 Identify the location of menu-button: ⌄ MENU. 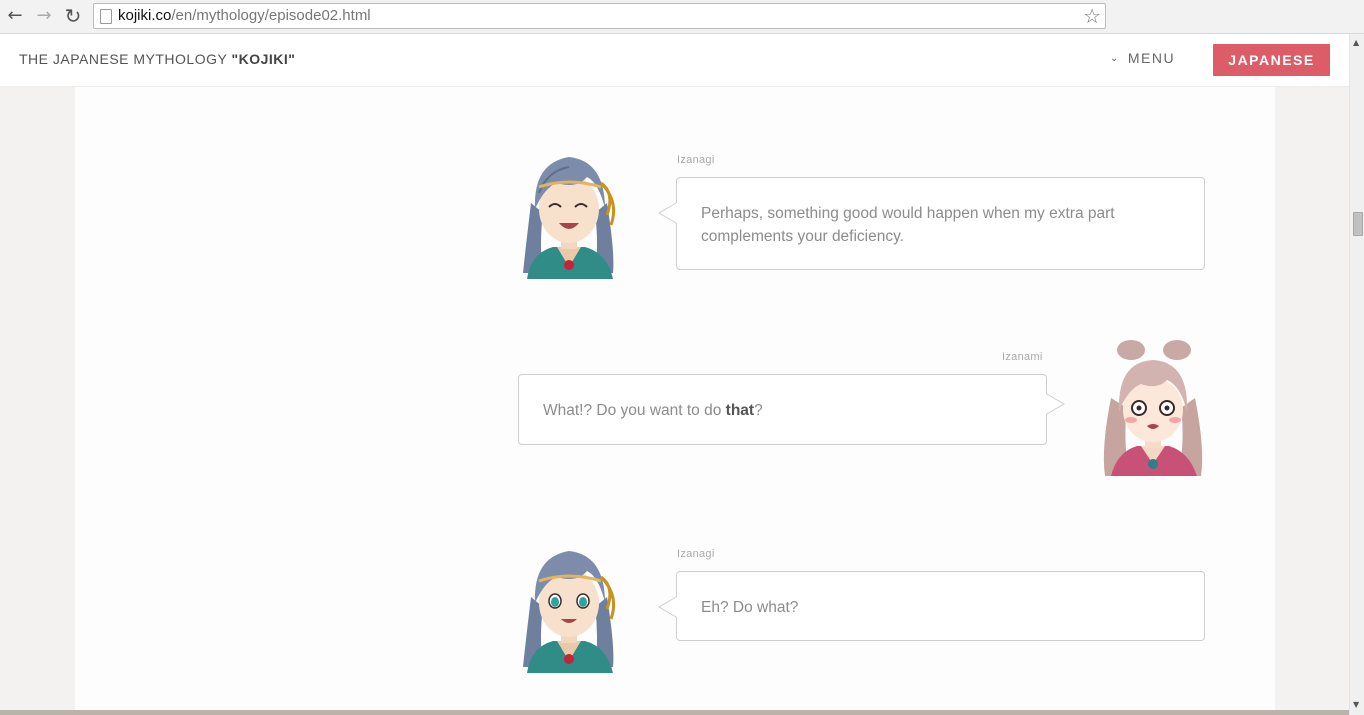
(1142, 58).